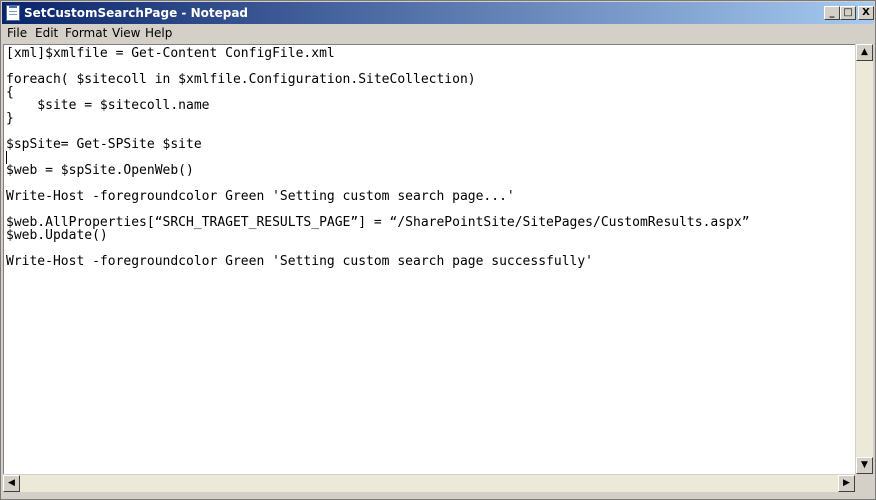 The height and width of the screenshot is (500, 876). I want to click on scroll-right-icon: ▶, so click(846, 483).